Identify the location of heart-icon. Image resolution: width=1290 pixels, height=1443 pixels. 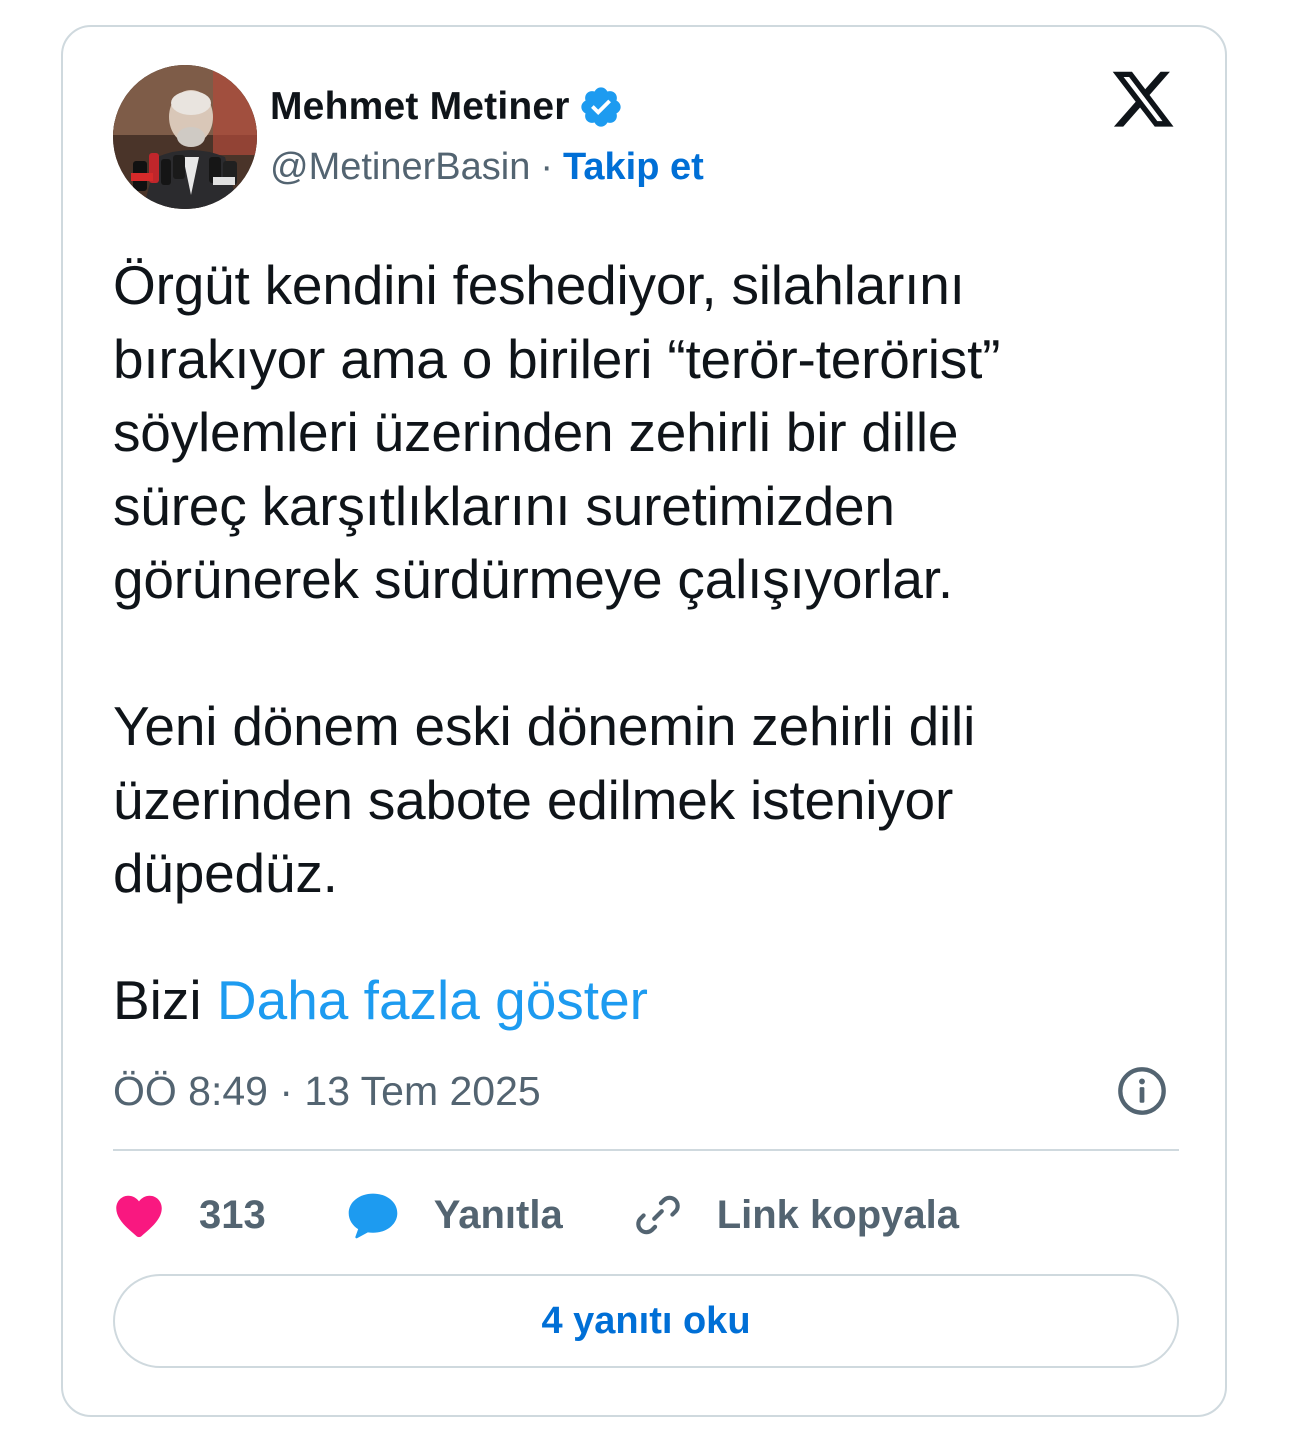
(139, 1216).